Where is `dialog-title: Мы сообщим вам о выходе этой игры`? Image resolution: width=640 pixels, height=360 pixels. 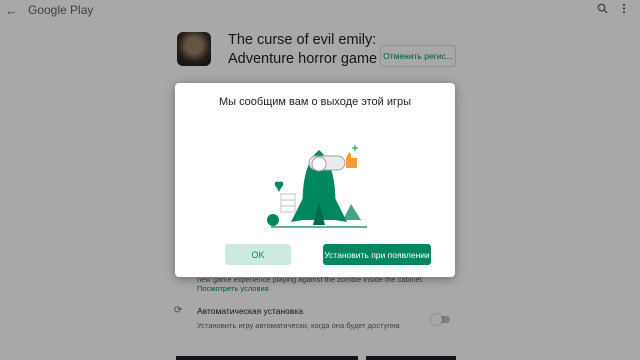
dialog-title: Мы сообщим вам о выходе этой игры is located at coordinates (315, 102).